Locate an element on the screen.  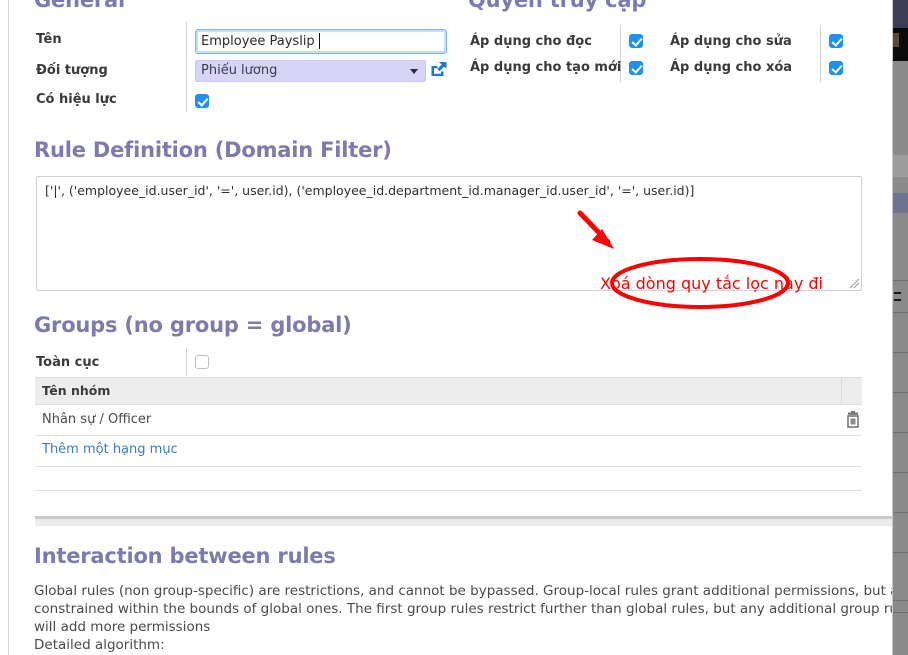
model-field-label: Đối tượng is located at coordinates (72, 70).